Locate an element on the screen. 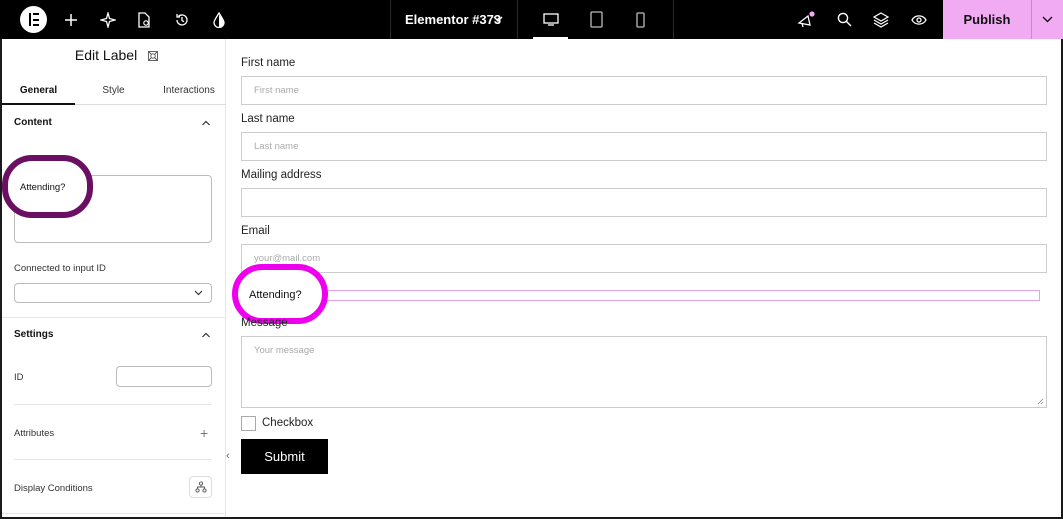  last-name-label: Last name is located at coordinates (268, 119).